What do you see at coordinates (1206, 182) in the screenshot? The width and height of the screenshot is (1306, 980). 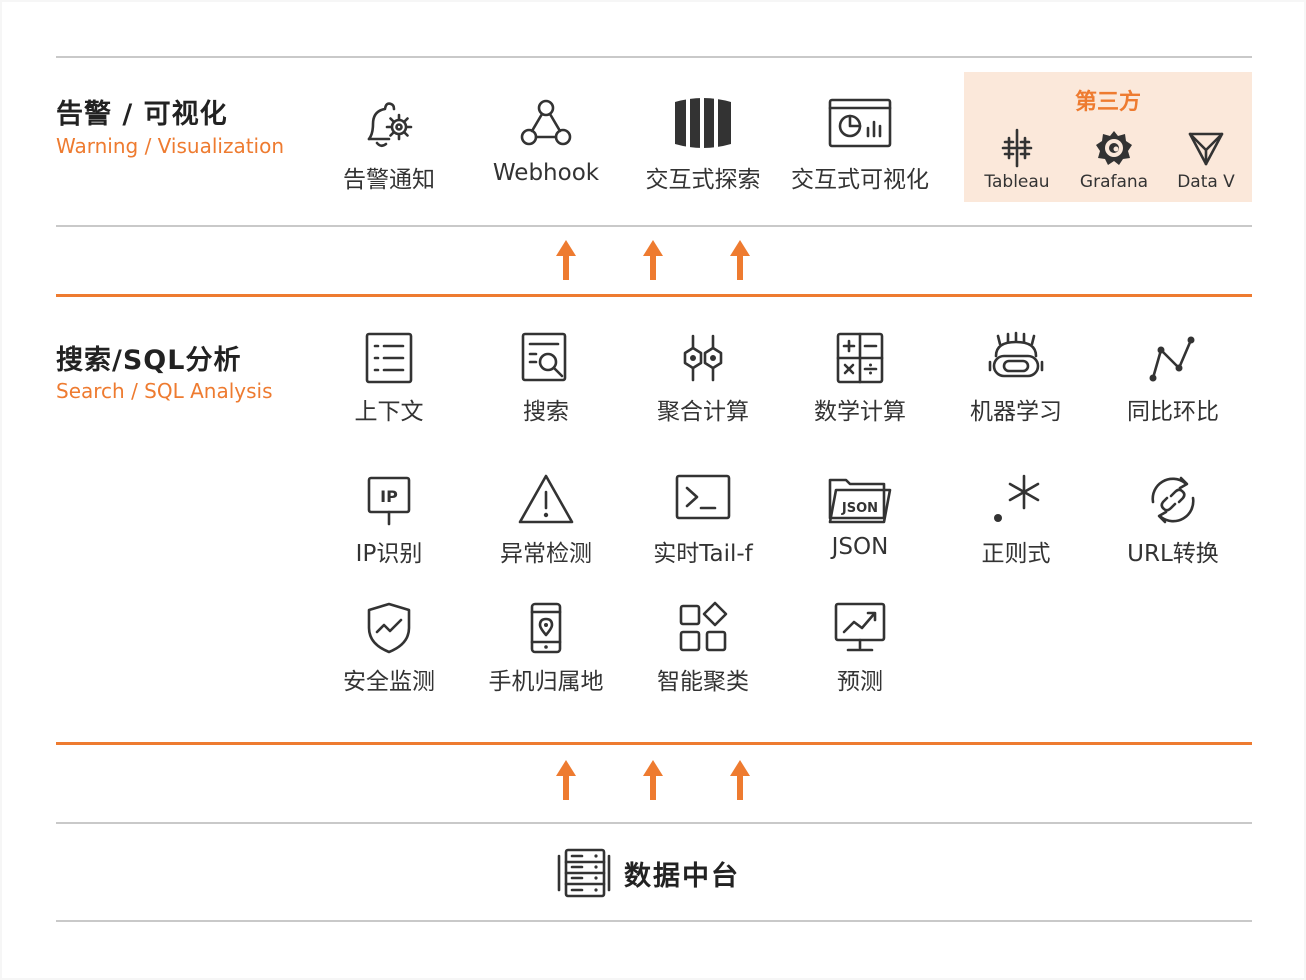 I see `third-party-datav-label: Data V` at bounding box center [1206, 182].